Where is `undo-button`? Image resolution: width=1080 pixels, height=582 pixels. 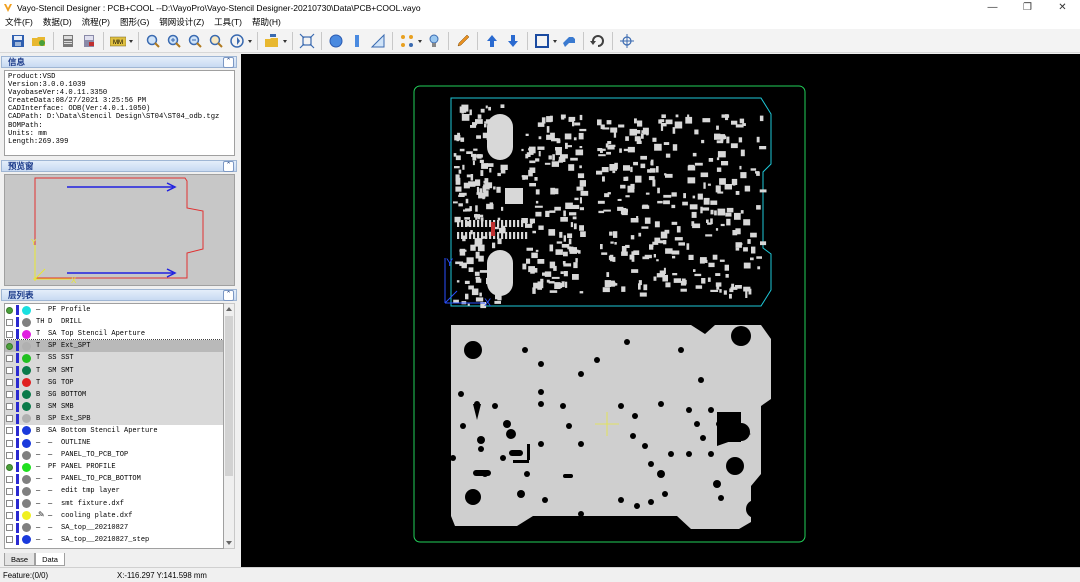
undo-button is located at coordinates (598, 41).